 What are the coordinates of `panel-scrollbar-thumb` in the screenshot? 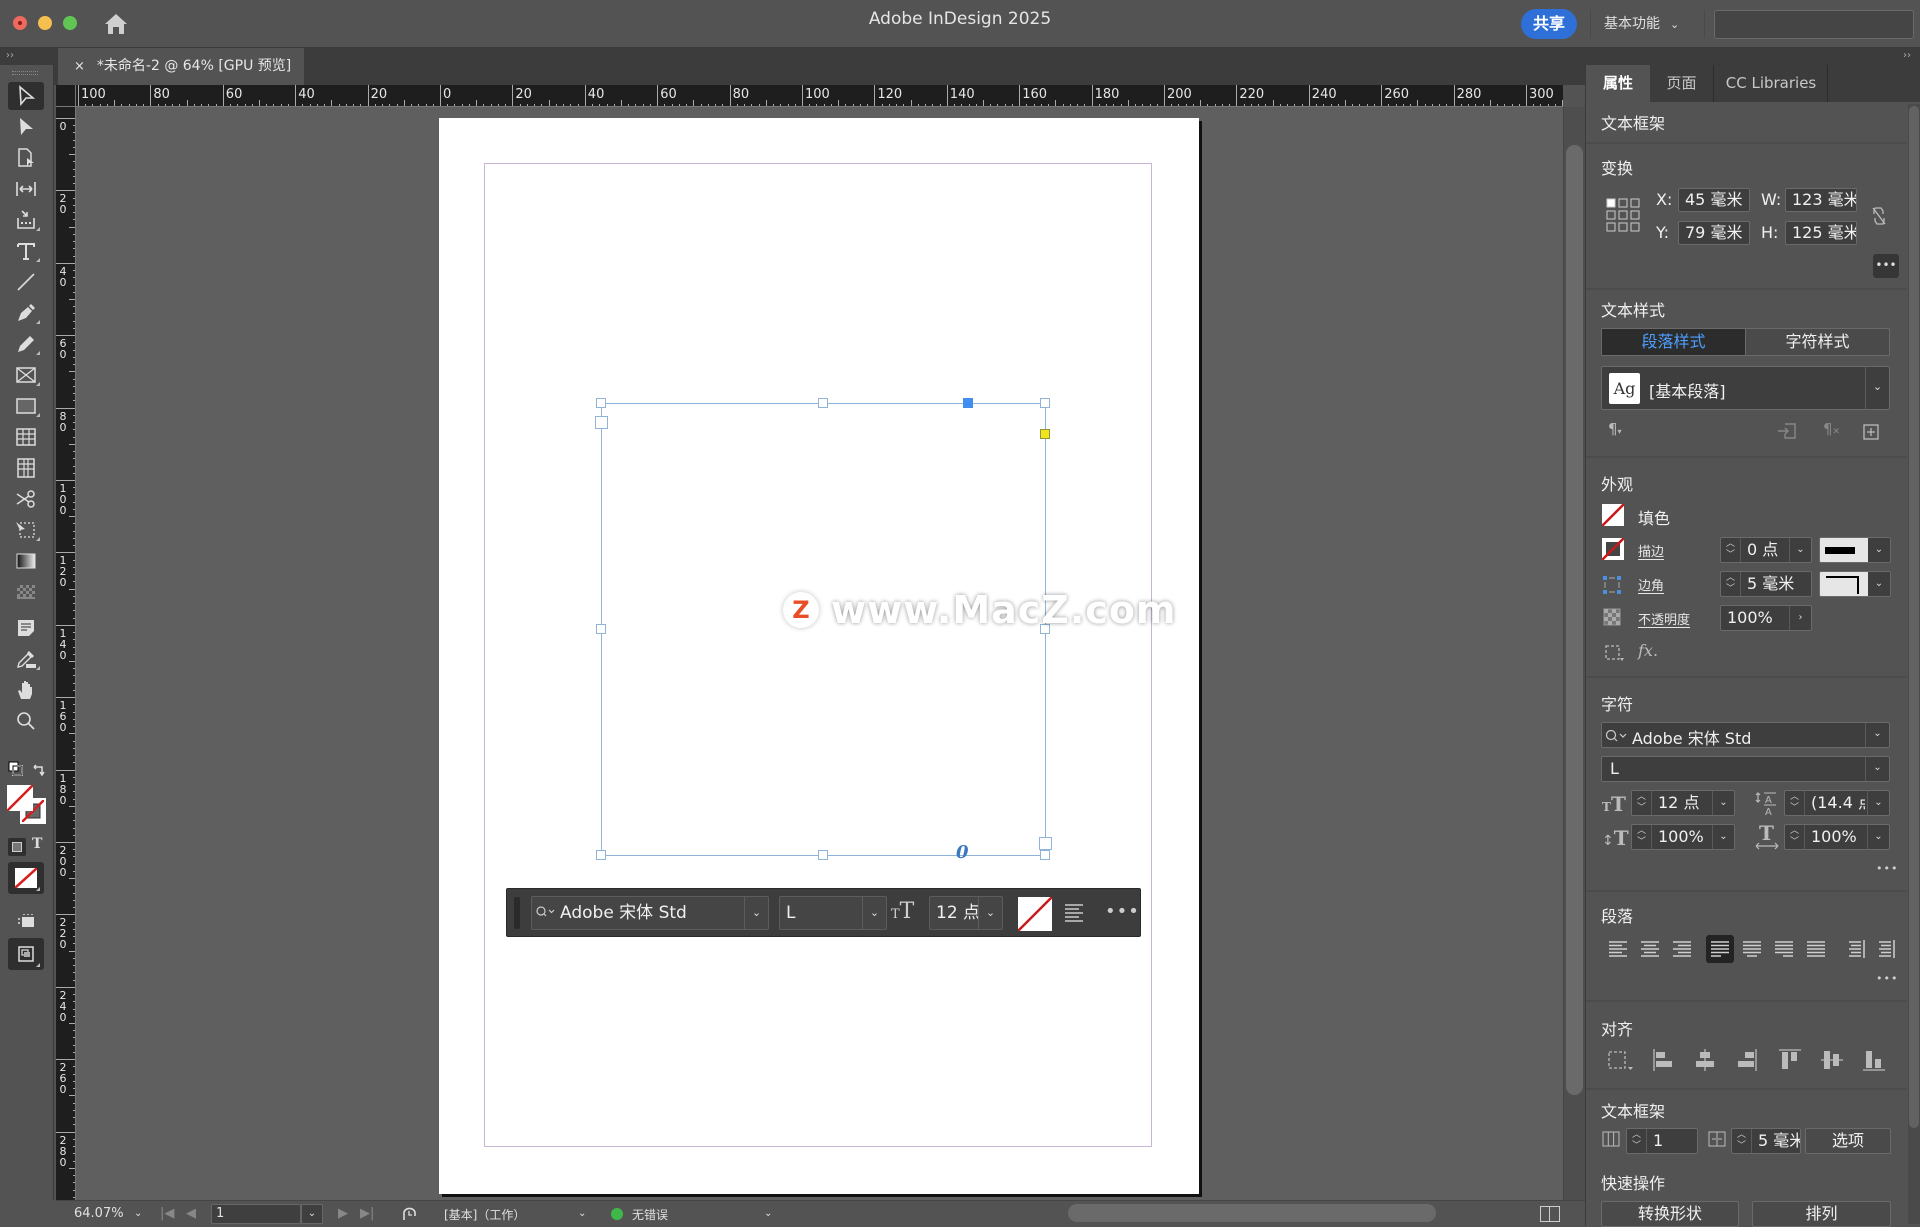 It's located at (1914, 617).